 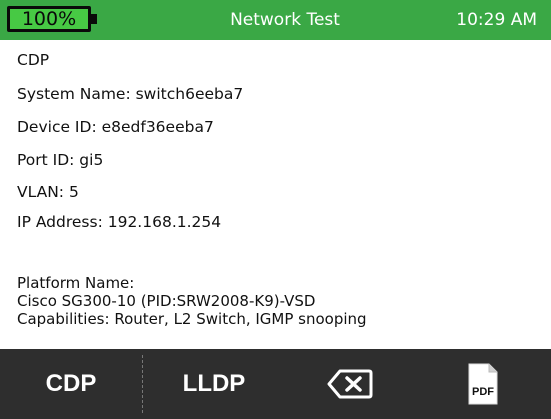 I want to click on clock: 10:29 AM, so click(x=496, y=20).